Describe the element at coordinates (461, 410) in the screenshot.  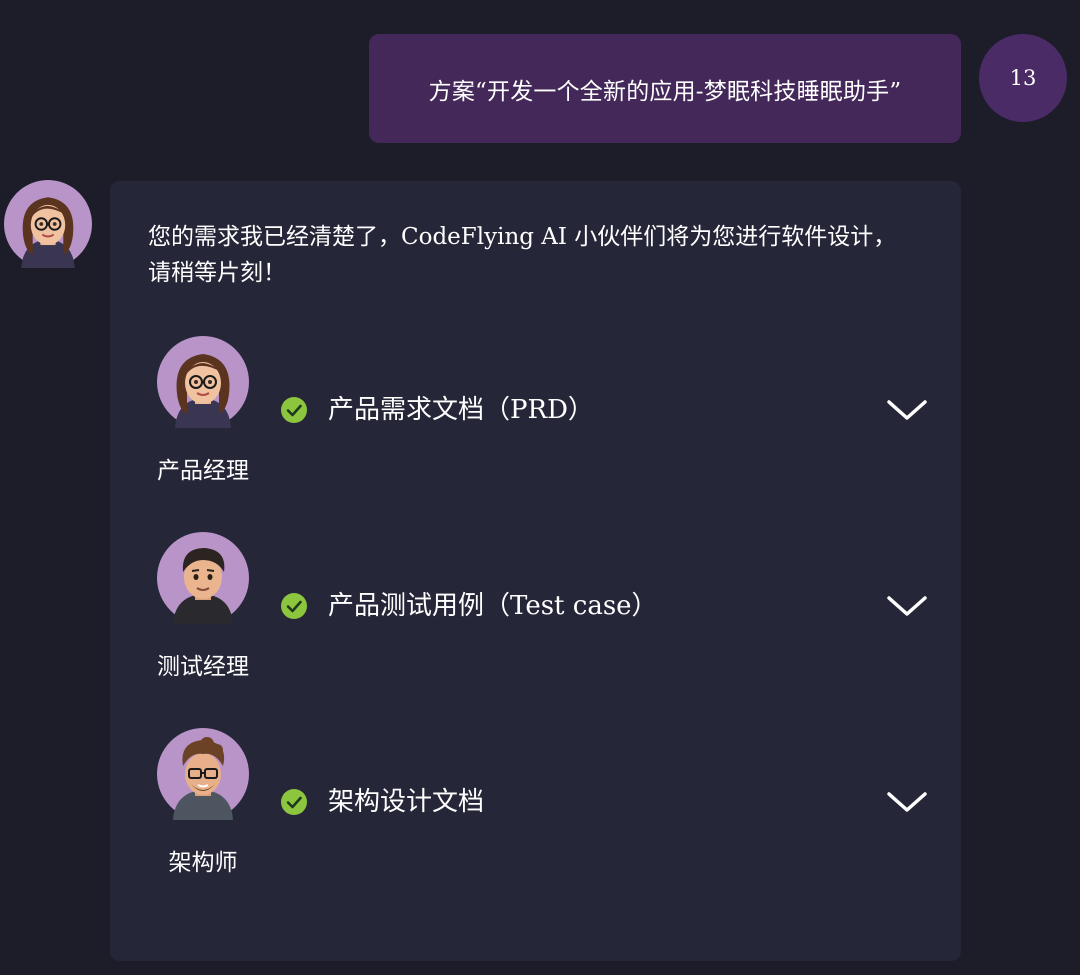
I see `task-title: 产品需求文档（PRD）` at that location.